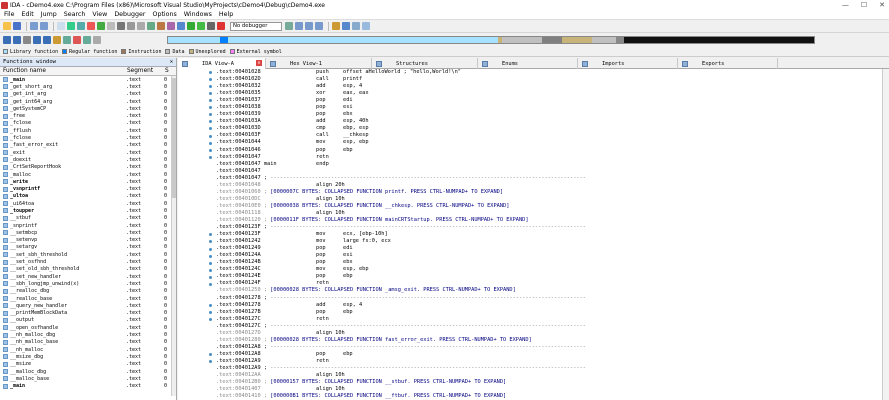  I want to click on array-icon, so click(171, 26).